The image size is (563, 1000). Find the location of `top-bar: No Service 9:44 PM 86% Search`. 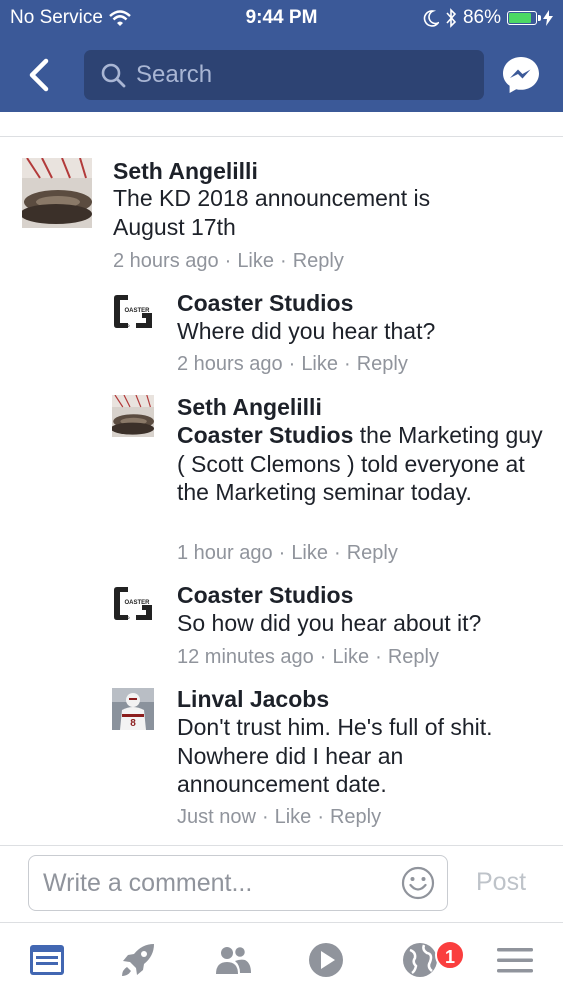

top-bar: No Service 9:44 PM 86% Search is located at coordinates (281, 56).